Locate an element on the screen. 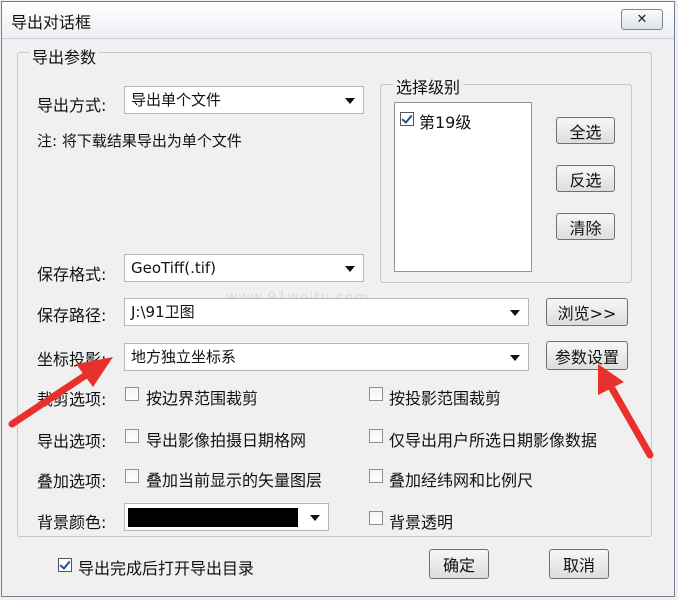 The image size is (678, 600). arrow-head-coord-label is located at coordinates (94, 372).